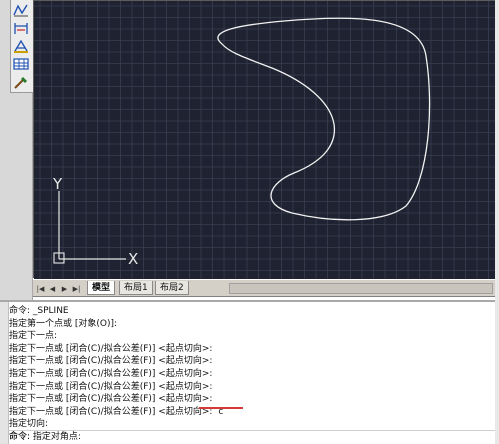 The width and height of the screenshot is (499, 444). Describe the element at coordinates (221, 408) in the screenshot. I see `red-underline-annotation` at that location.